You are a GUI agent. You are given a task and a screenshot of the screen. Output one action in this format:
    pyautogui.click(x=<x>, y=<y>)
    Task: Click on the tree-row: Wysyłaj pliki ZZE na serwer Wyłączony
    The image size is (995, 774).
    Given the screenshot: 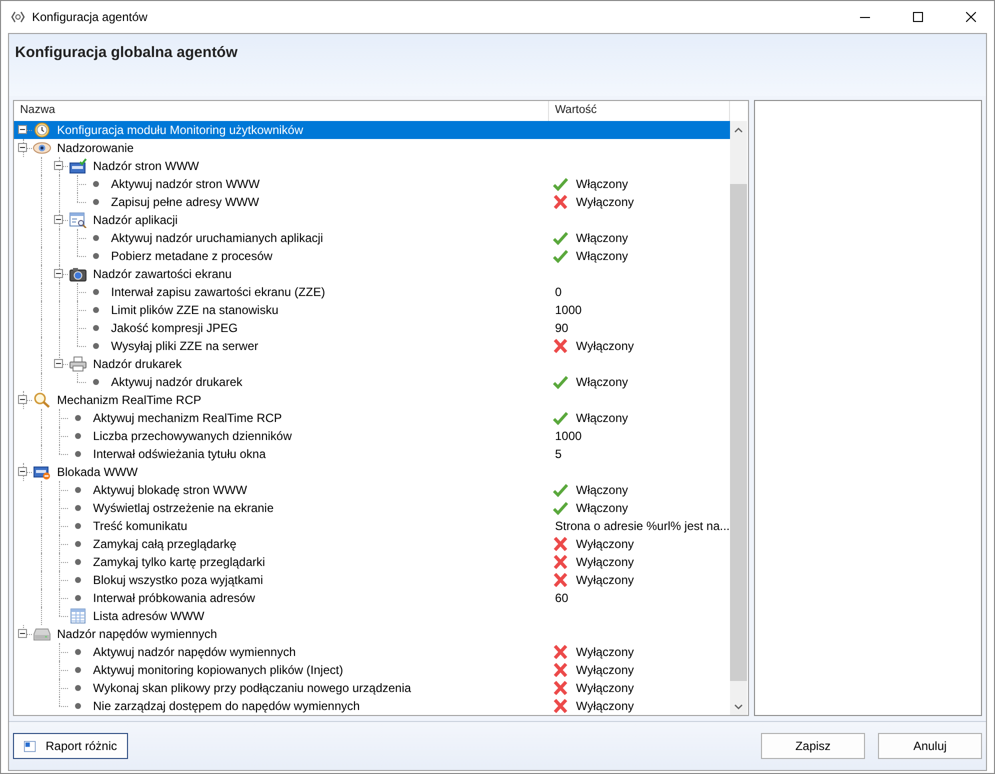 What is the action you would take?
    pyautogui.click(x=372, y=346)
    